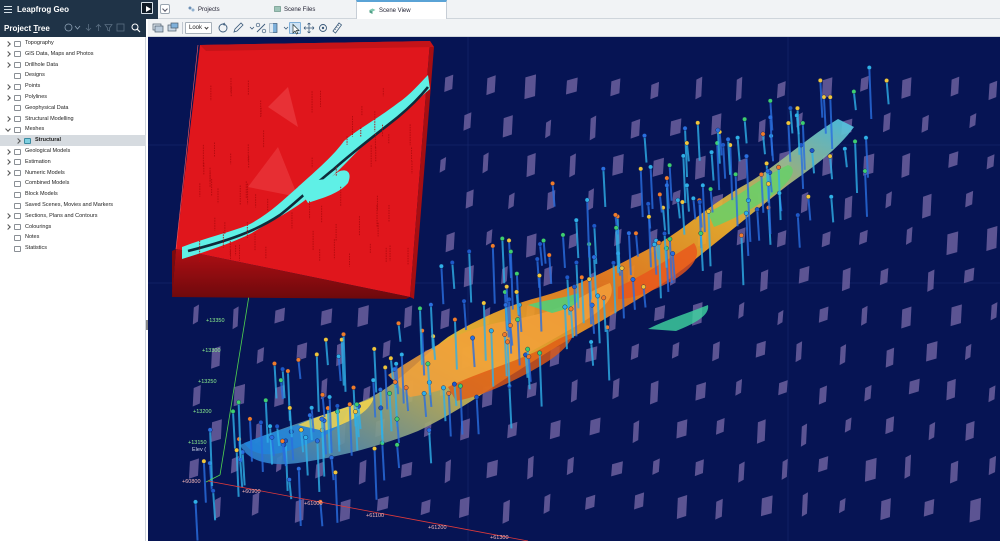 The height and width of the screenshot is (541, 1000). What do you see at coordinates (73, 162) in the screenshot?
I see `tree-item: Estimation` at bounding box center [73, 162].